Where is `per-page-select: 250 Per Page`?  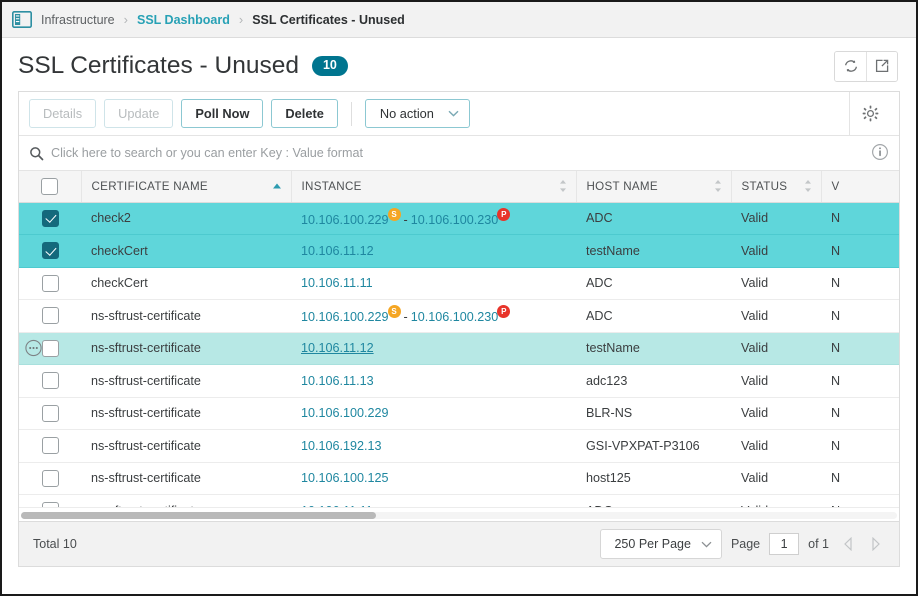 per-page-select: 250 Per Page is located at coordinates (661, 544).